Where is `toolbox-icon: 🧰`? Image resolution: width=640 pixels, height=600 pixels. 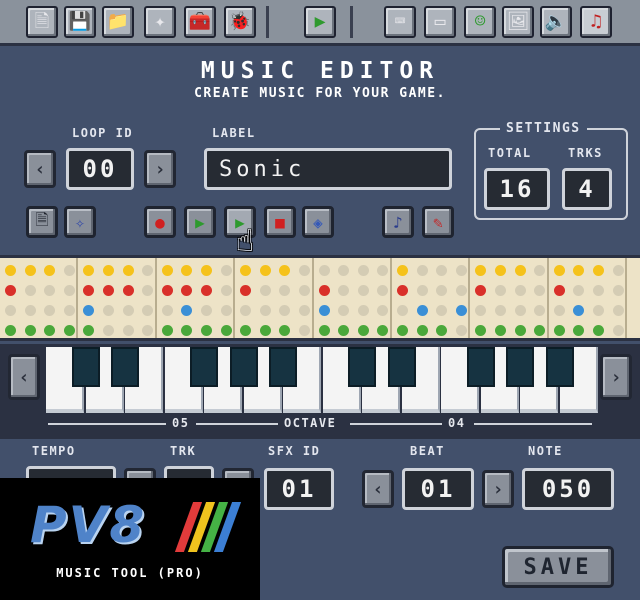 toolbox-icon: 🧰 is located at coordinates (200, 22).